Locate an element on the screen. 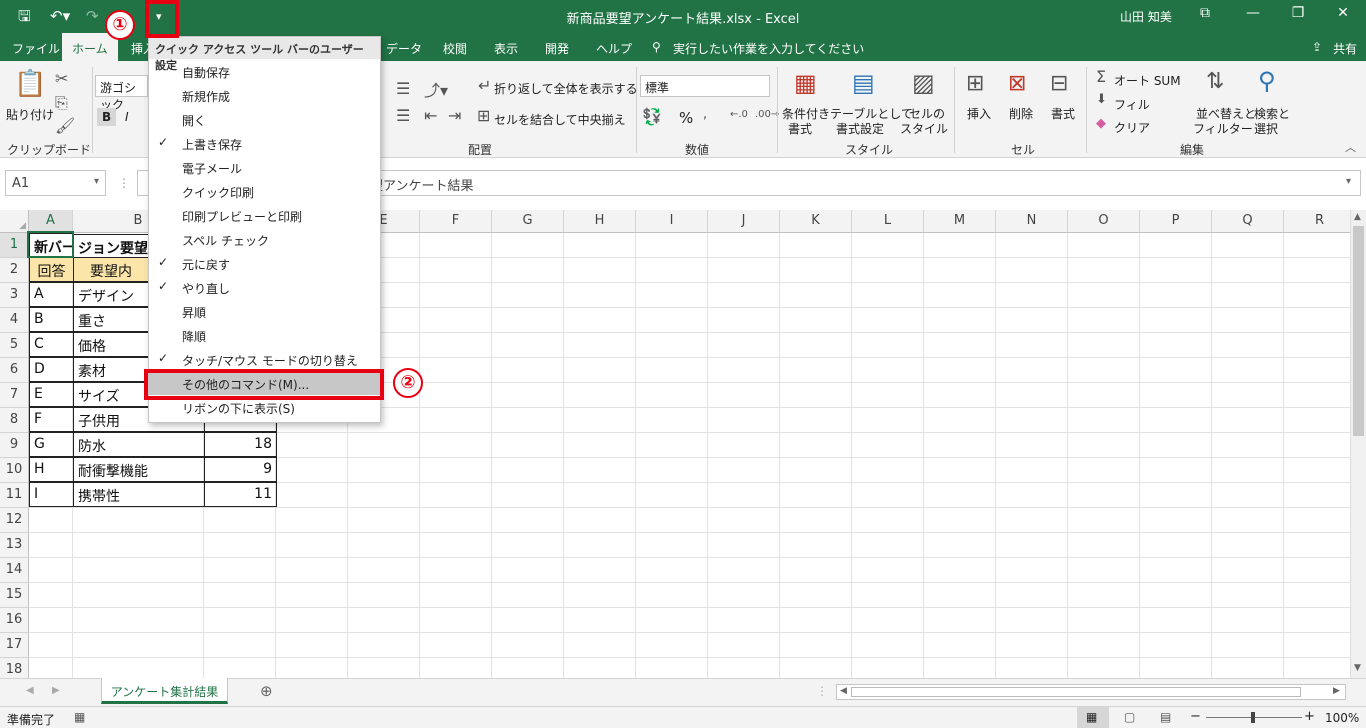 Image resolution: width=1366 pixels, height=728 pixels. column-header-l: L is located at coordinates (888, 221).